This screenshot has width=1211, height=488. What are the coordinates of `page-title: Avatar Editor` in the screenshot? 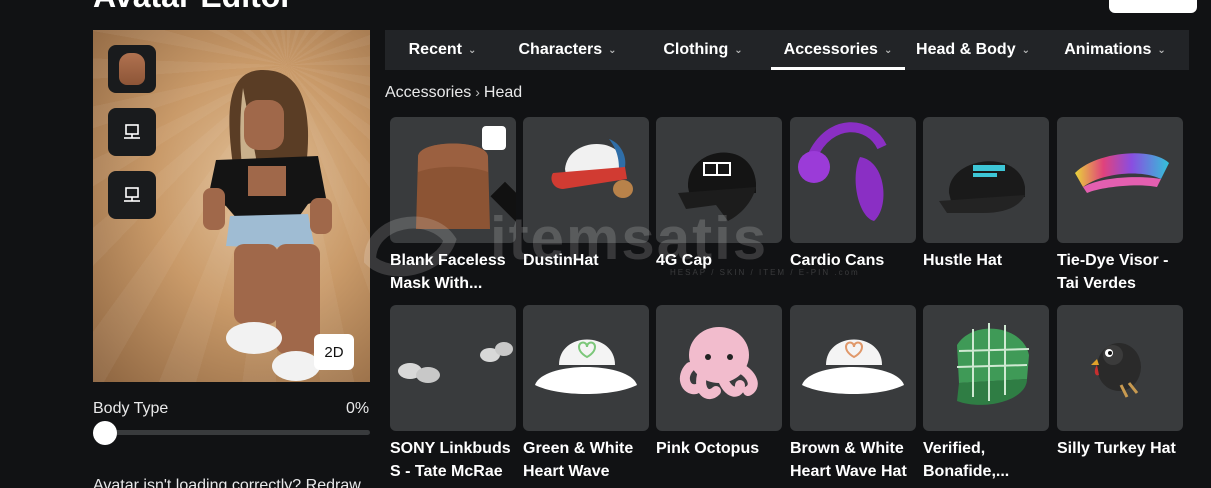 It's located at (193, 7).